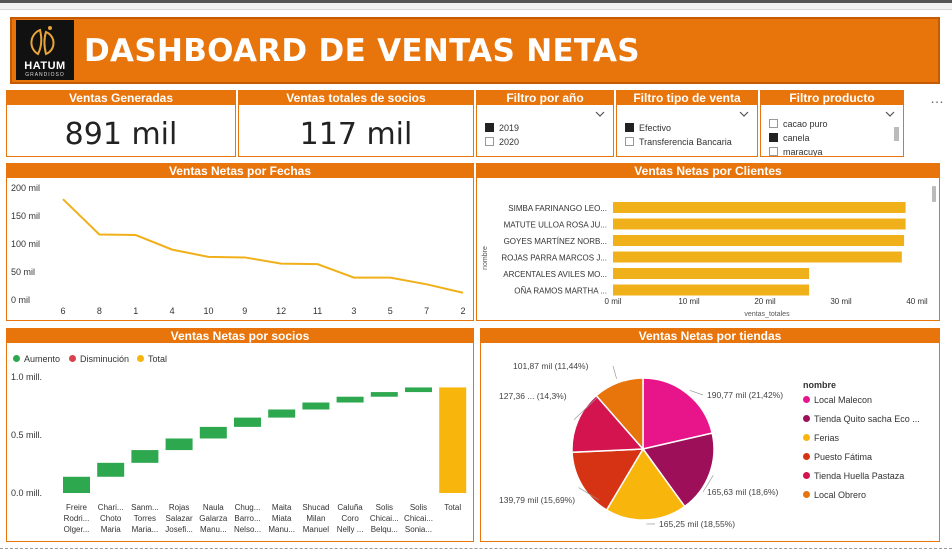  I want to click on x-tick-label: 12, so click(281, 311).